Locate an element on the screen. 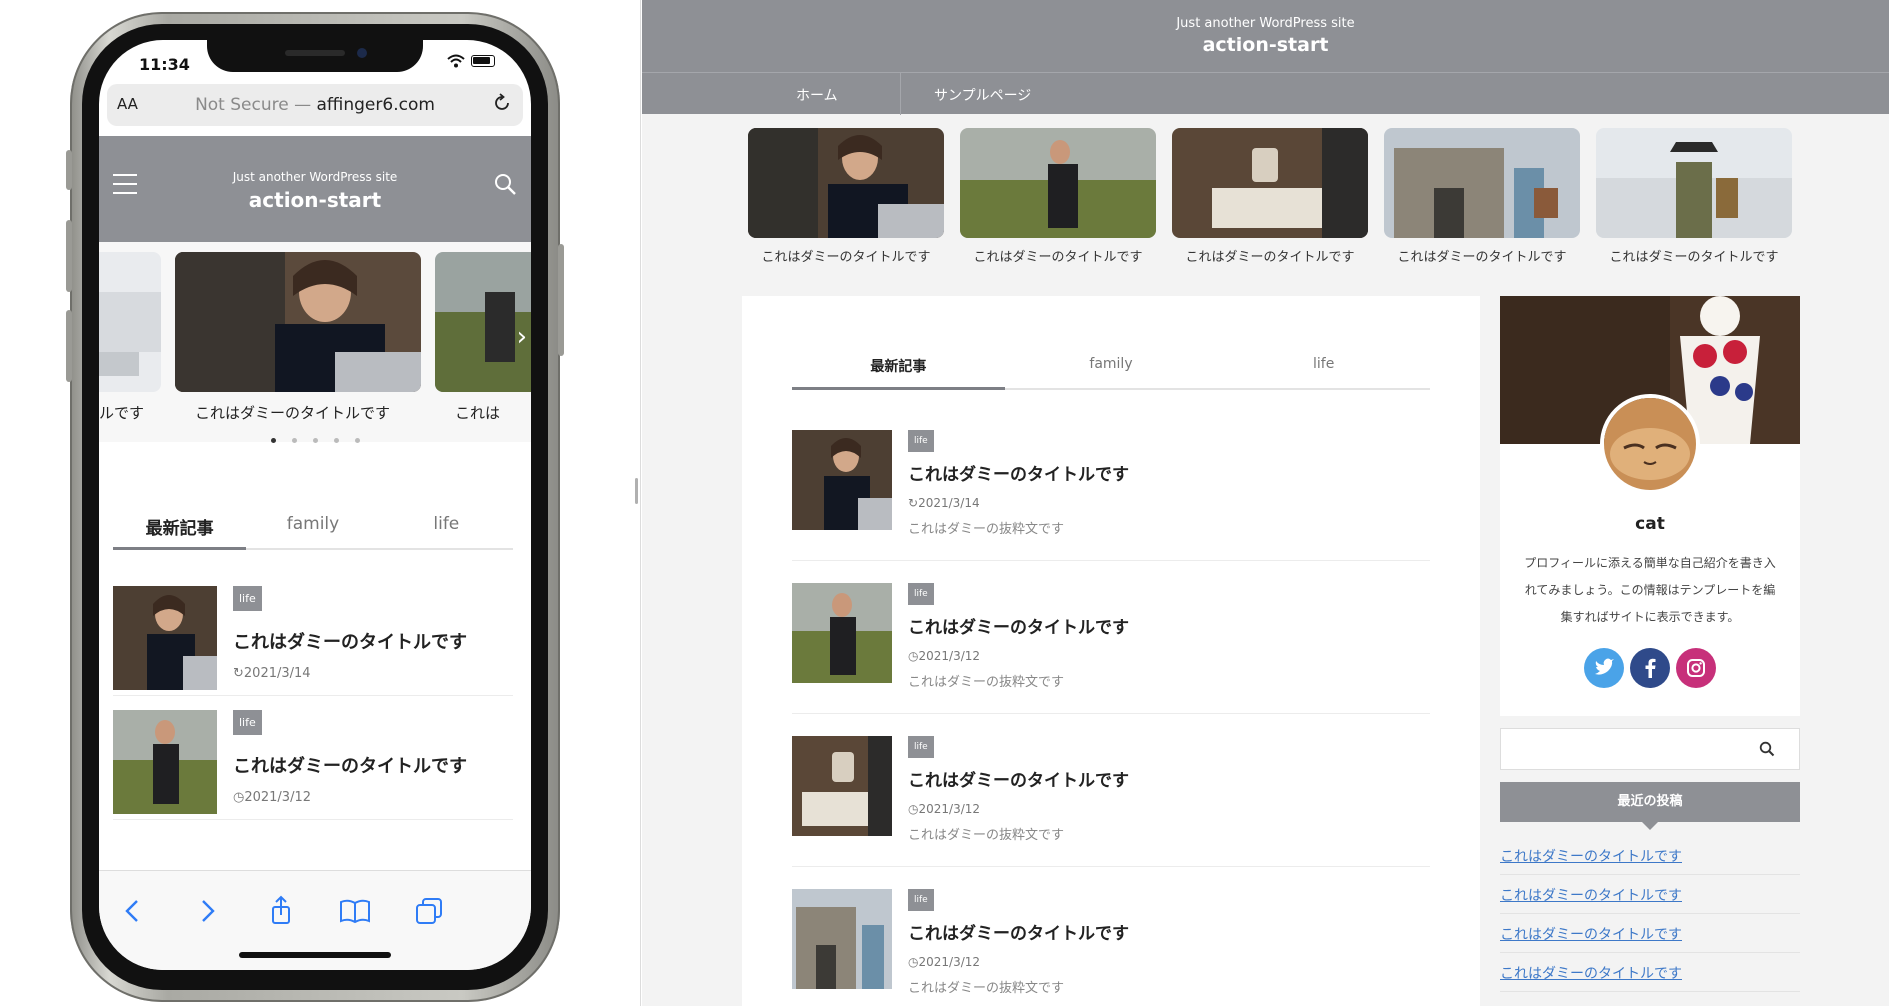 The image size is (1889, 1006). desktop-global-nav: ホーム サンプルページ is located at coordinates (1265, 93).